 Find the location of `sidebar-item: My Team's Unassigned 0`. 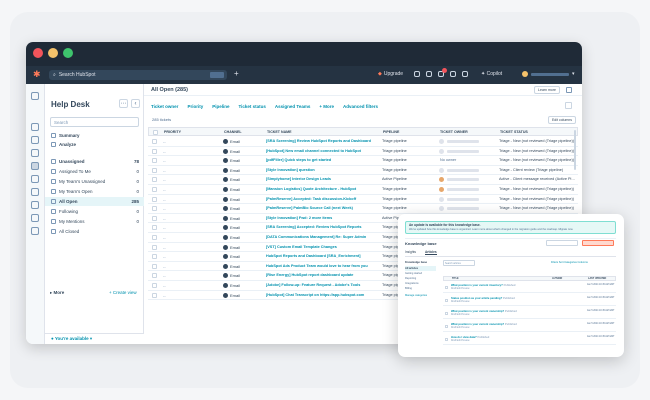

sidebar-item: My Team's Unassigned 0 is located at coordinates (94, 181).